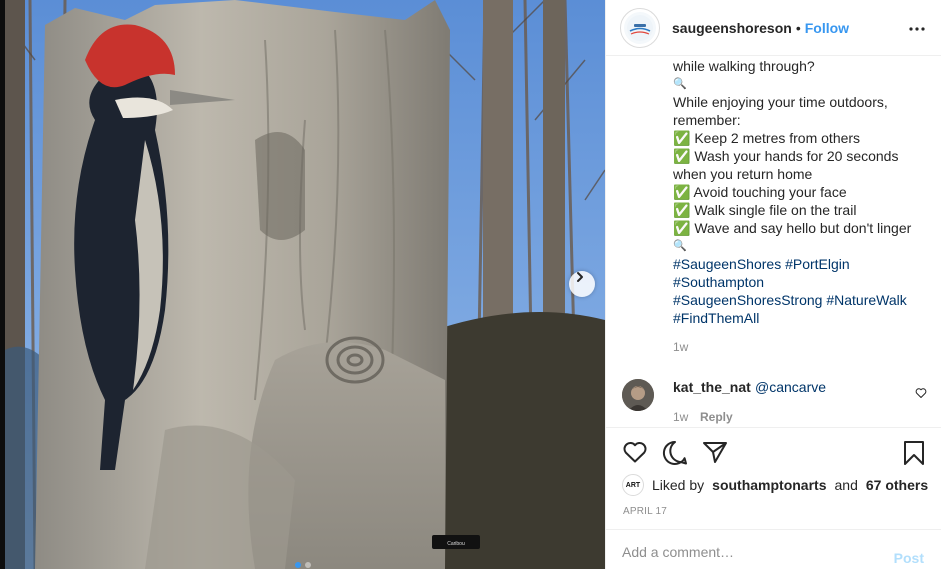 The height and width of the screenshot is (569, 941). Describe the element at coordinates (792, 228) in the screenshot. I see `caption-checklist-item: ✅ Wave and say hello but don't linger` at that location.